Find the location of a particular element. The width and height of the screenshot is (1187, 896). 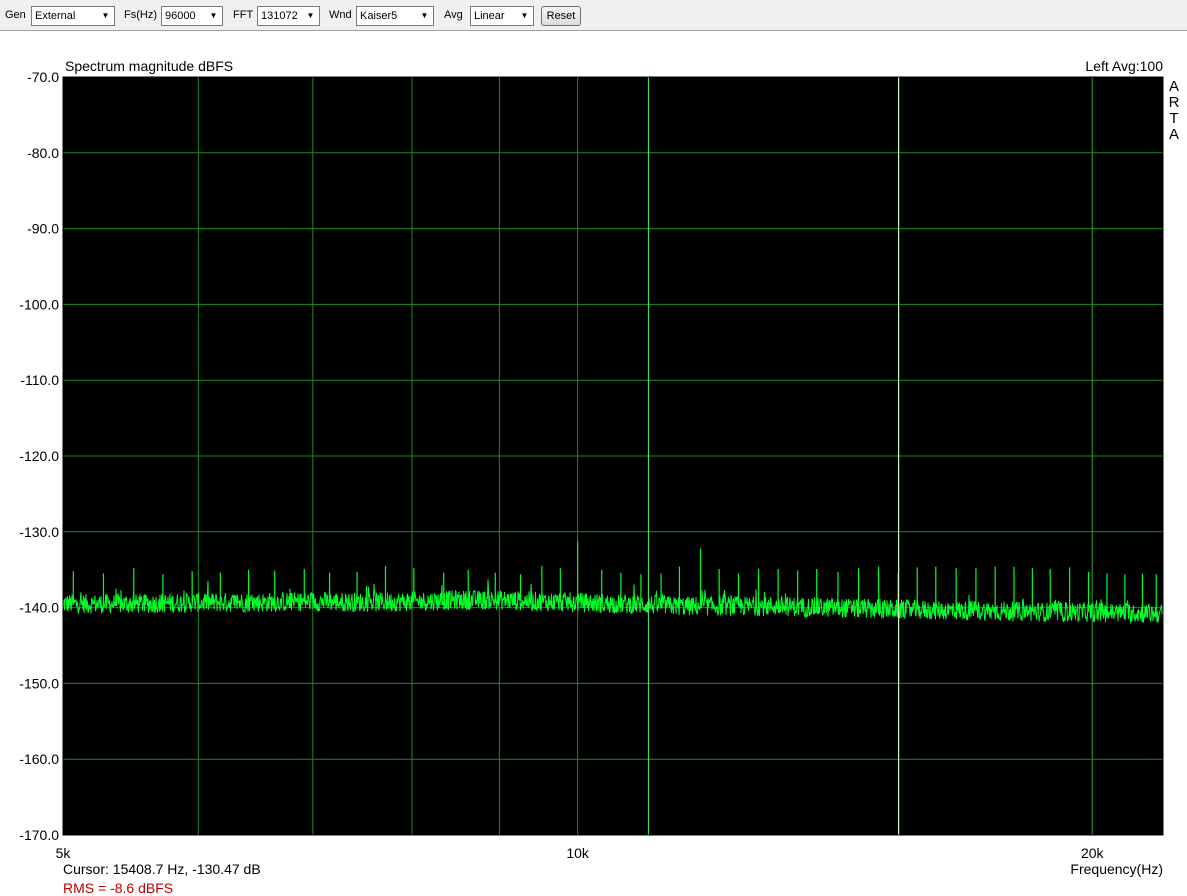

fs-select-value: 96000 is located at coordinates (180, 16).